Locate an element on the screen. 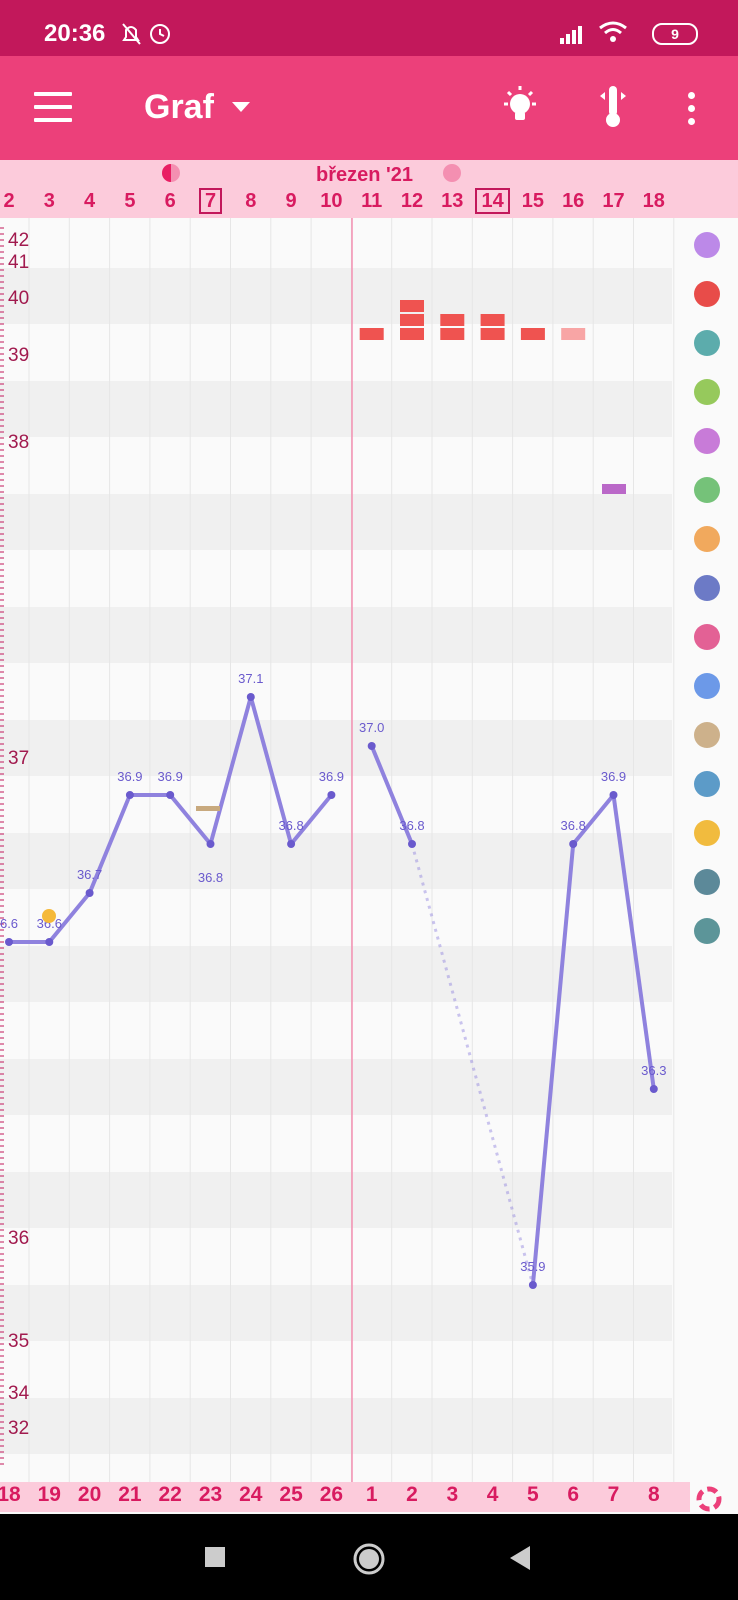 This screenshot has height=1600, width=738. calendar-day: 11 is located at coordinates (372, 201).